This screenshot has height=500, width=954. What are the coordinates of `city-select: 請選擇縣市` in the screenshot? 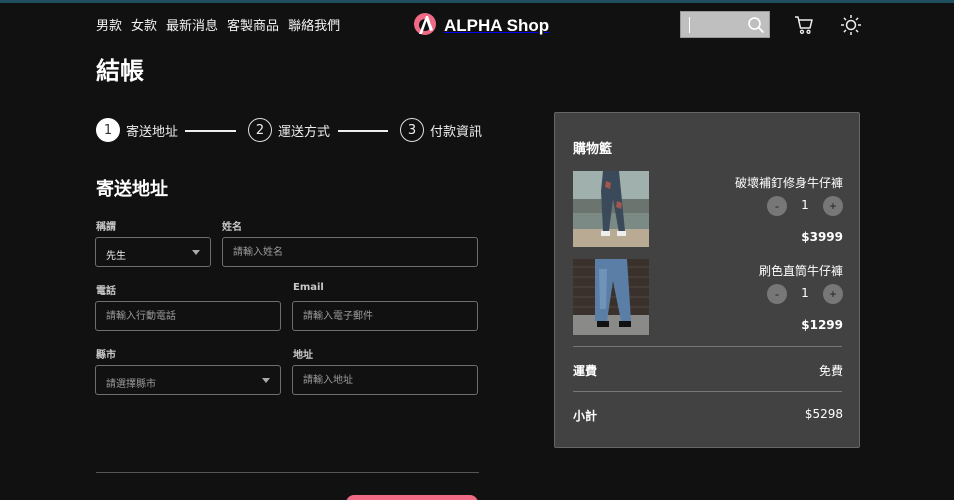 It's located at (188, 380).